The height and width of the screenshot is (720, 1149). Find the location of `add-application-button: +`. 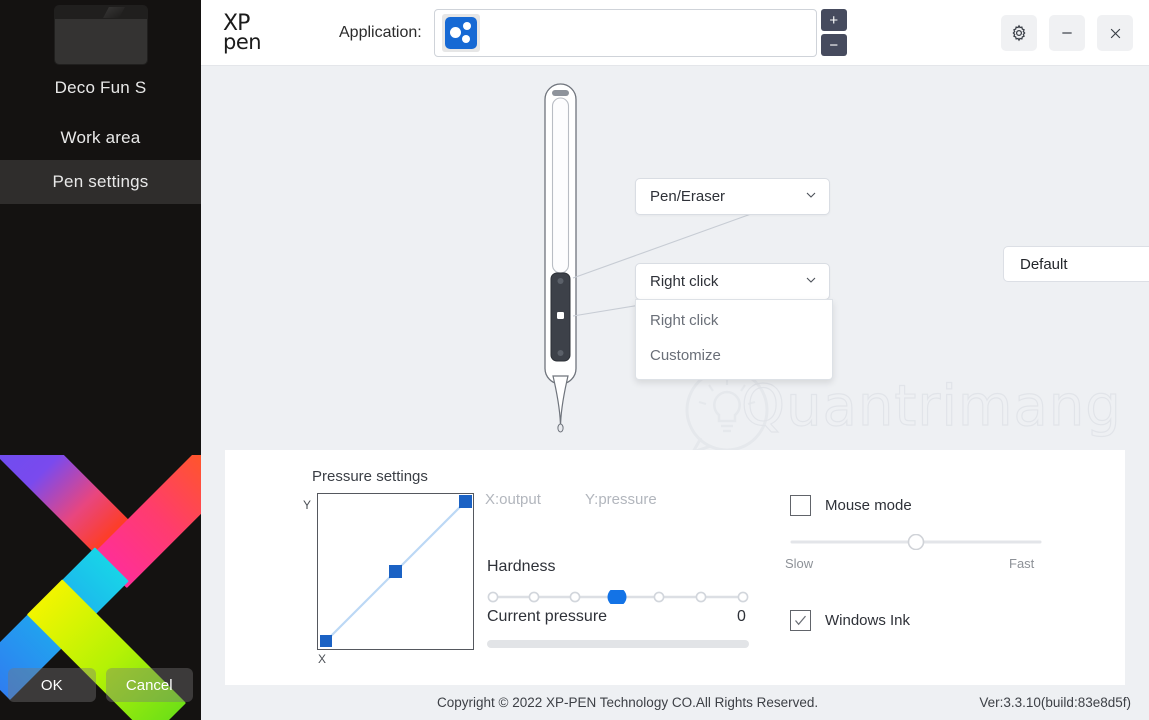

add-application-button: + is located at coordinates (833, 20).